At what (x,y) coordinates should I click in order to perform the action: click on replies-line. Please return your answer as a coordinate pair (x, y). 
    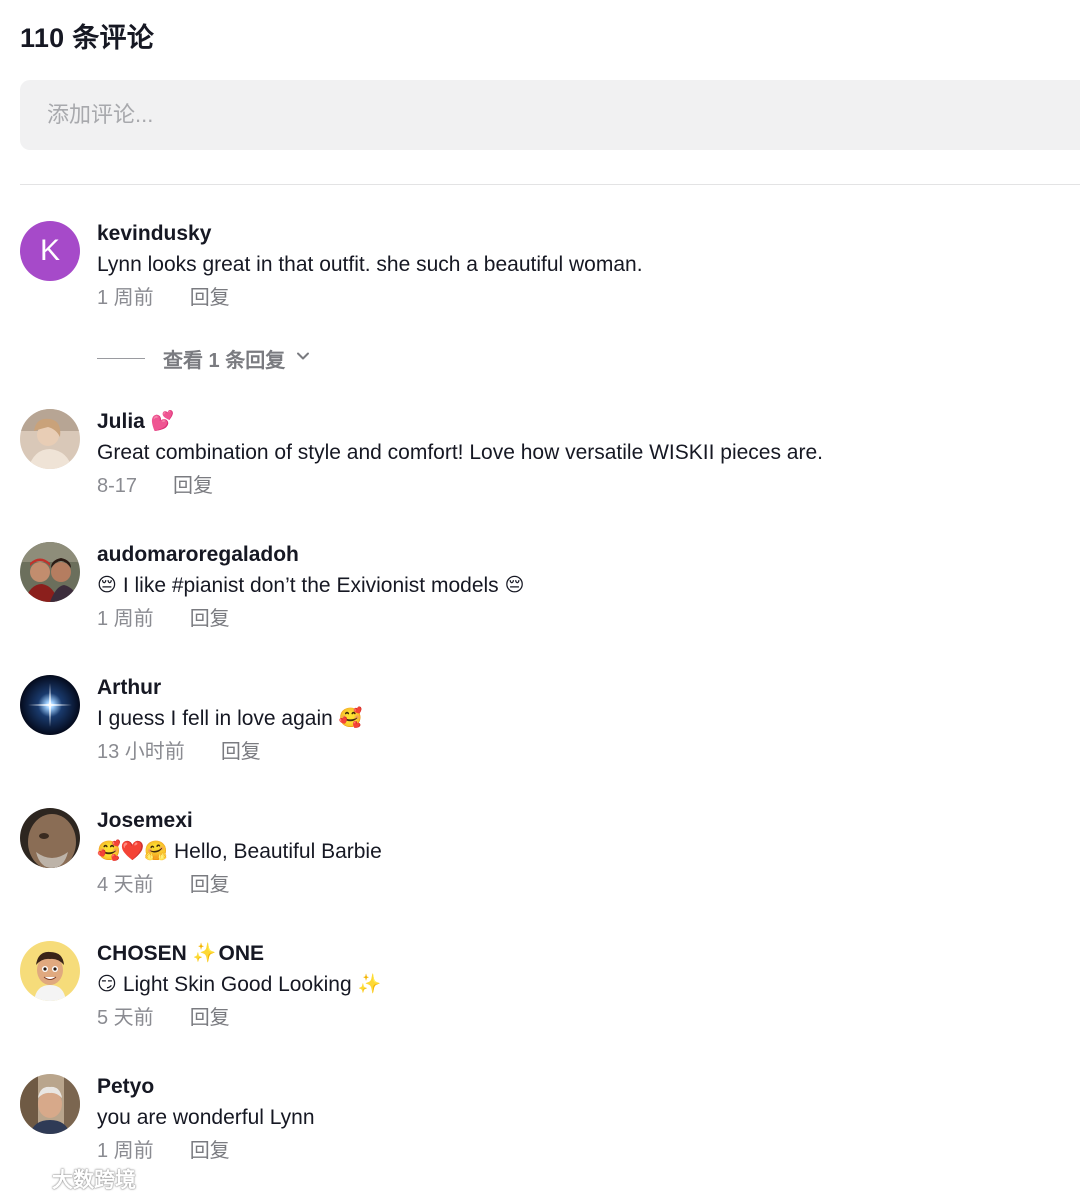
    Looking at the image, I should click on (121, 358).